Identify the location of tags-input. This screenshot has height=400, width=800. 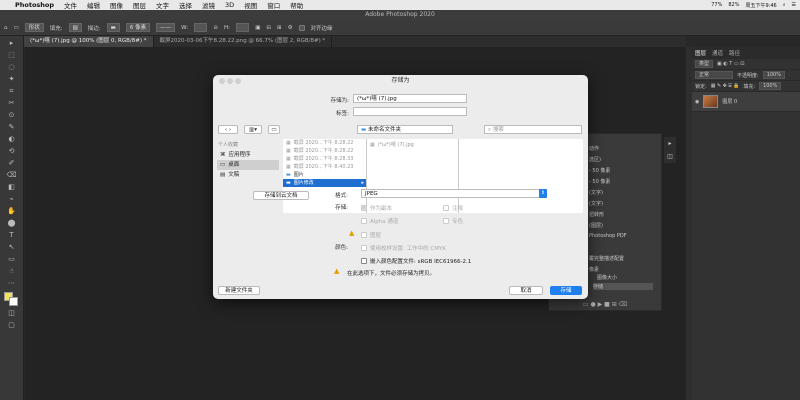
(410, 111).